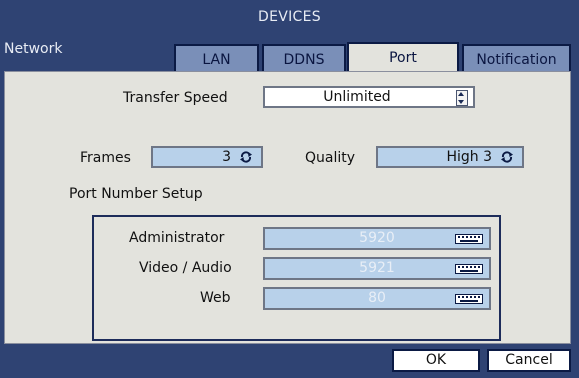  Describe the element at coordinates (357, 97) in the screenshot. I see `transfer-speed-value: Unlimited` at that location.